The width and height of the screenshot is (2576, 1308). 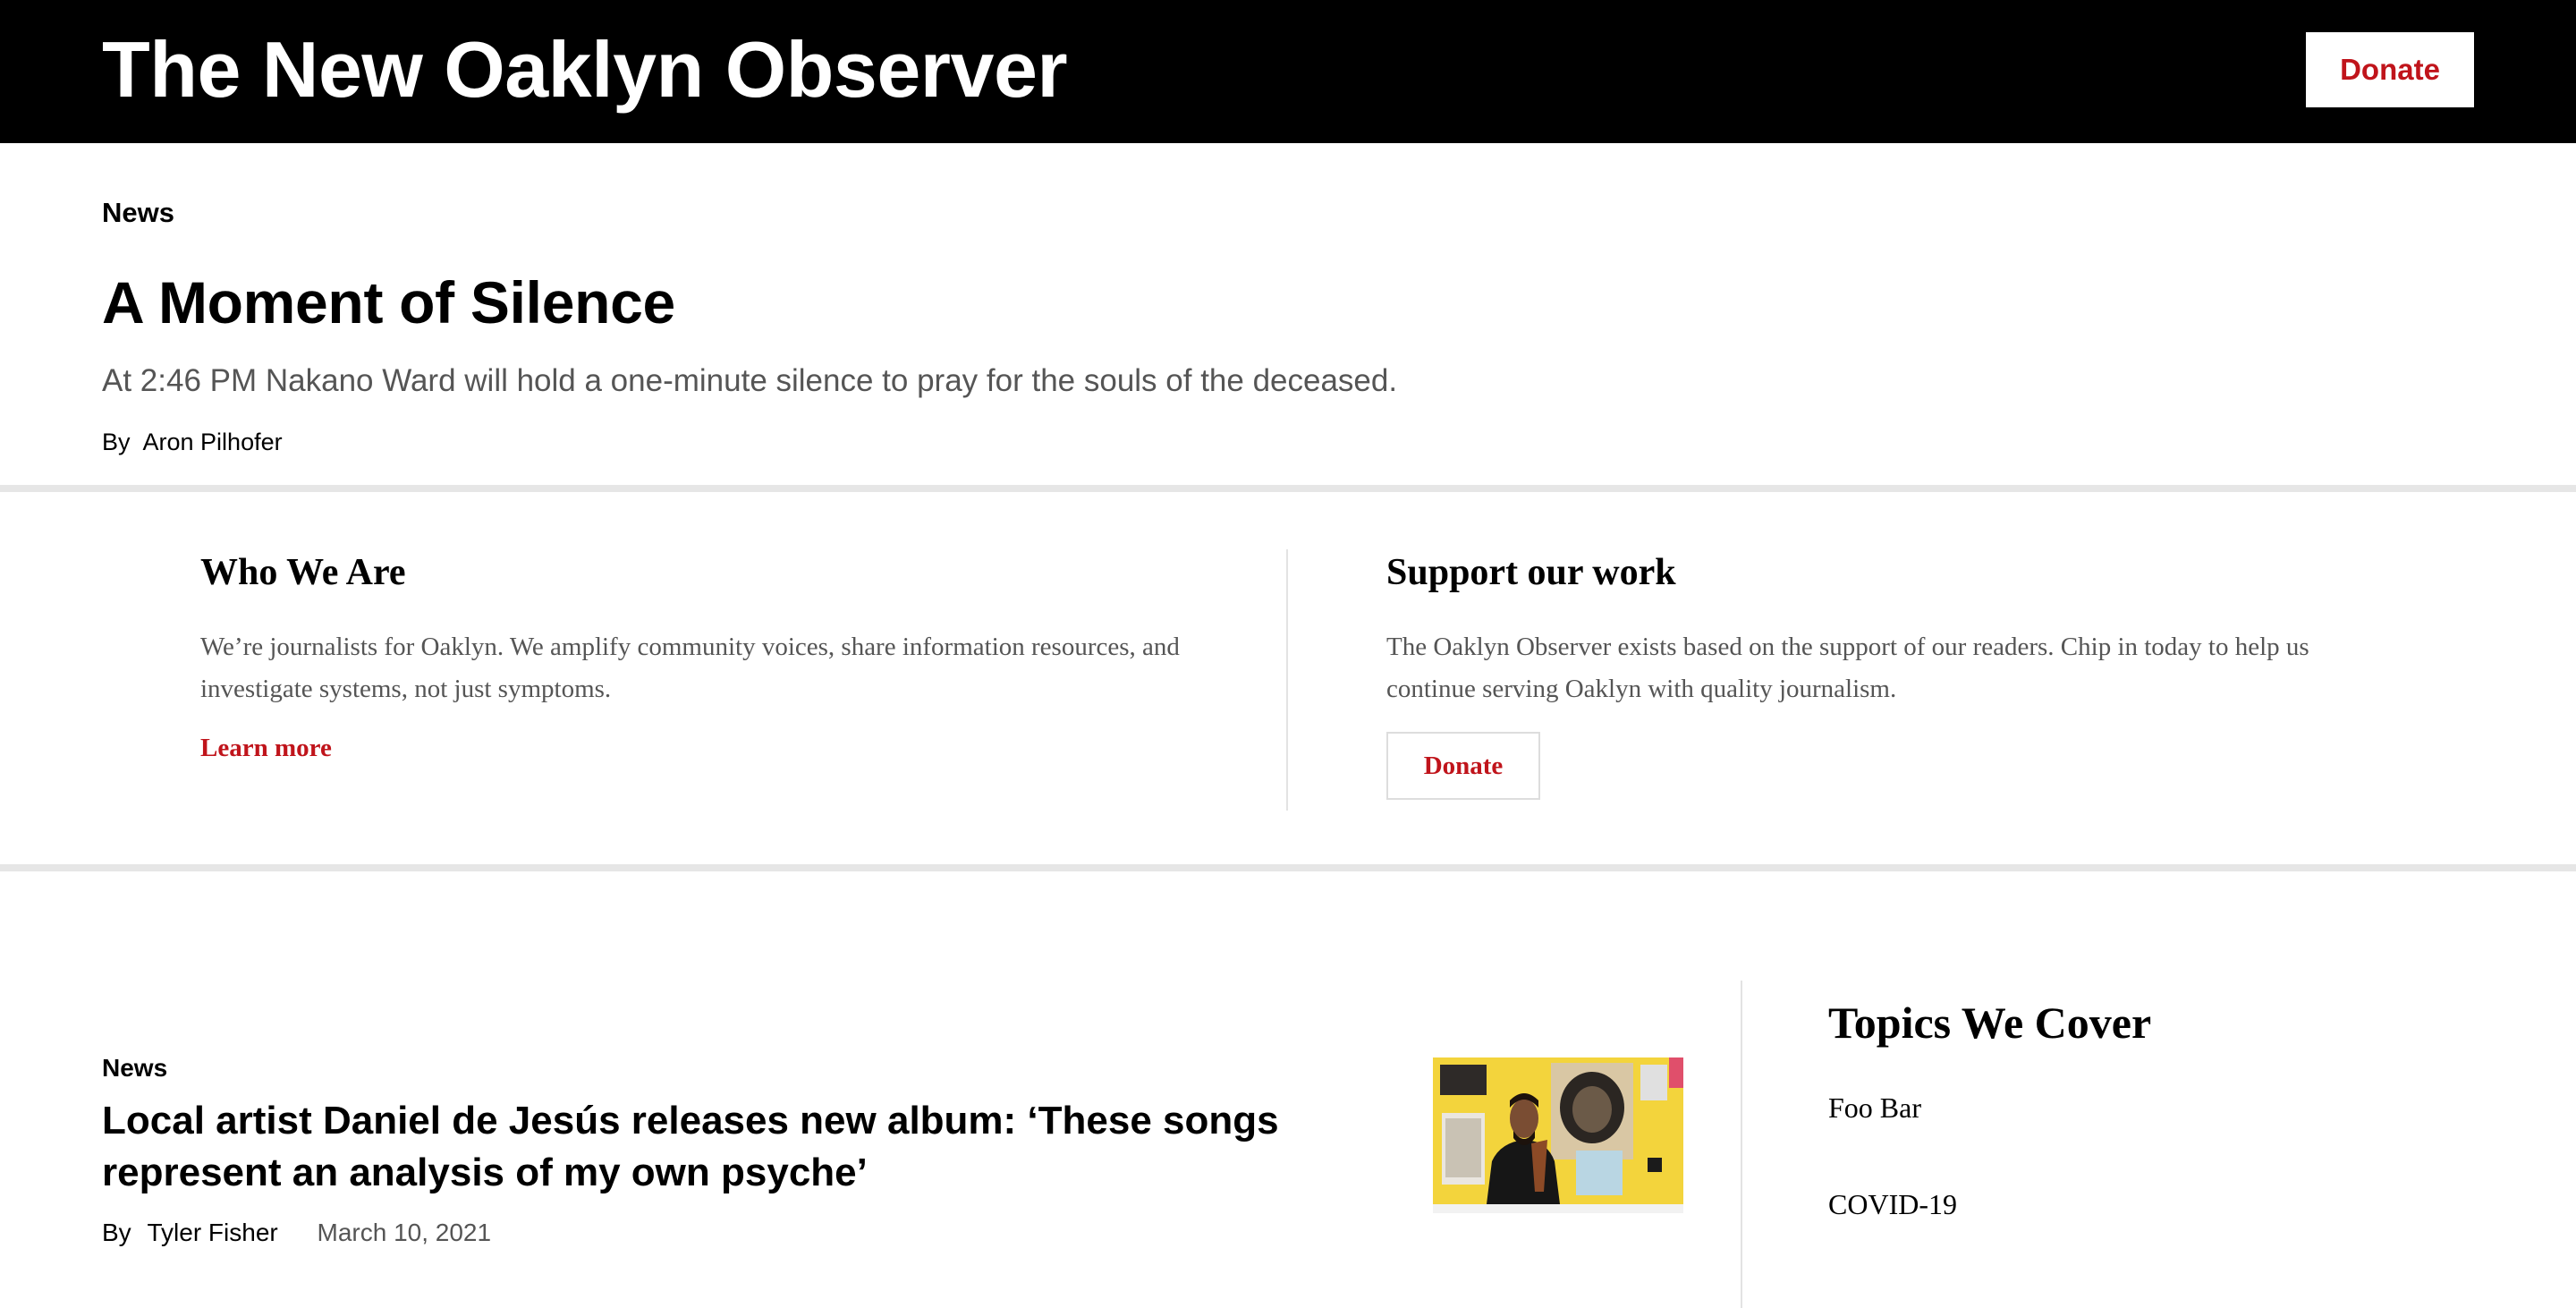 What do you see at coordinates (266, 748) in the screenshot?
I see `learn-more-link: Learn more` at bounding box center [266, 748].